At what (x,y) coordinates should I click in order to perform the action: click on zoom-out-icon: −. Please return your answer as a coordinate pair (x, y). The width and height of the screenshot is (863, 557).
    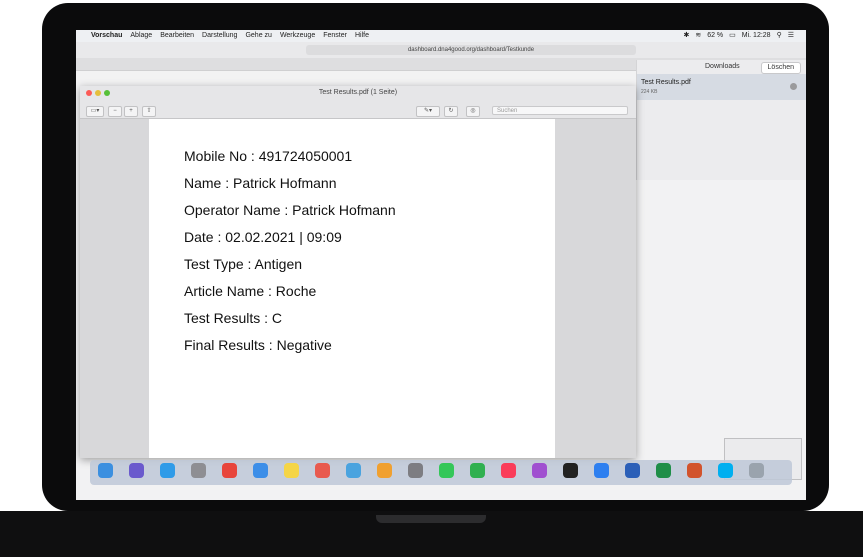
    Looking at the image, I should click on (115, 111).